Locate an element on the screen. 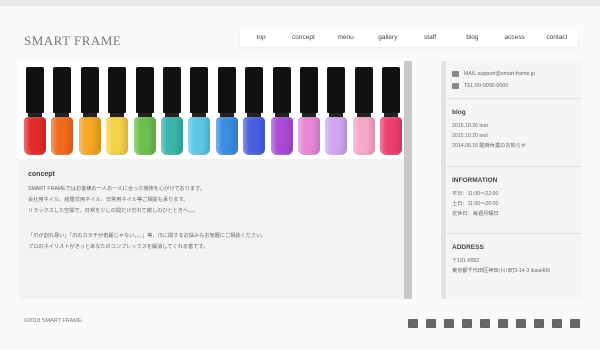 The width and height of the screenshot is (600, 350). nav-item-access: access is located at coordinates (515, 38).